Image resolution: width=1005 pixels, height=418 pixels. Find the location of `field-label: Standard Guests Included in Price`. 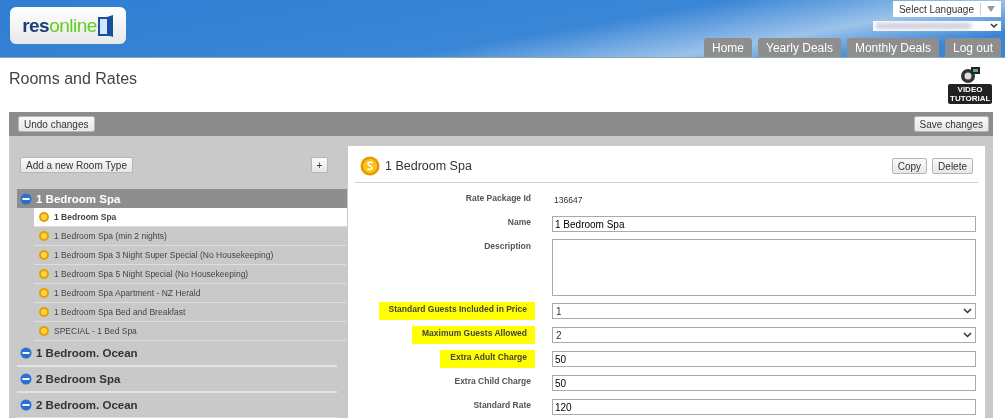

field-label: Standard Guests Included in Price is located at coordinates (456, 311).